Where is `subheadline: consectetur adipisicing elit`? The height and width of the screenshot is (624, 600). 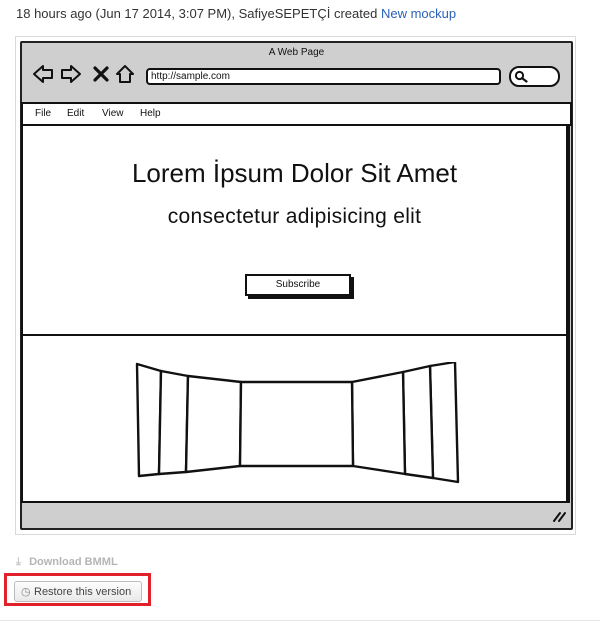 subheadline: consectetur adipisicing elit is located at coordinates (294, 216).